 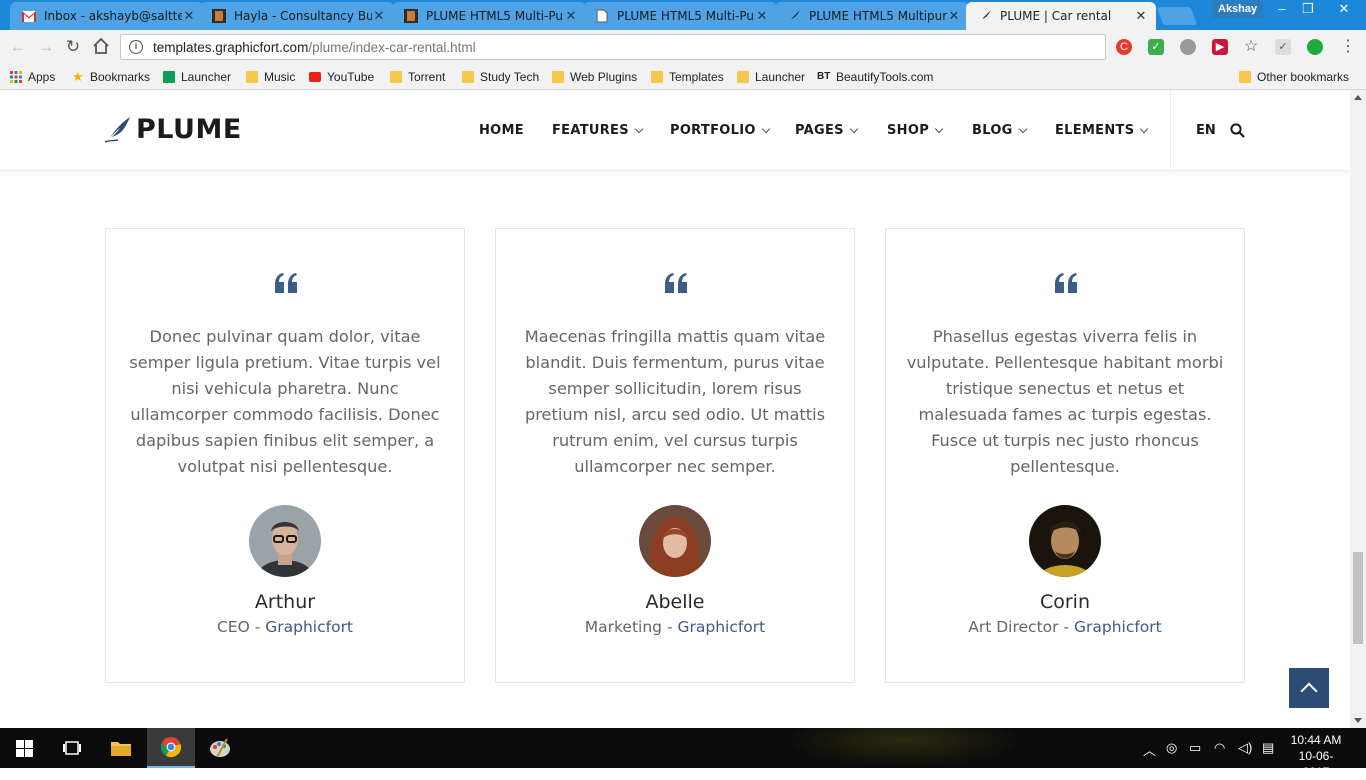 I want to click on chrome-taskbar-button, so click(x=171, y=748).